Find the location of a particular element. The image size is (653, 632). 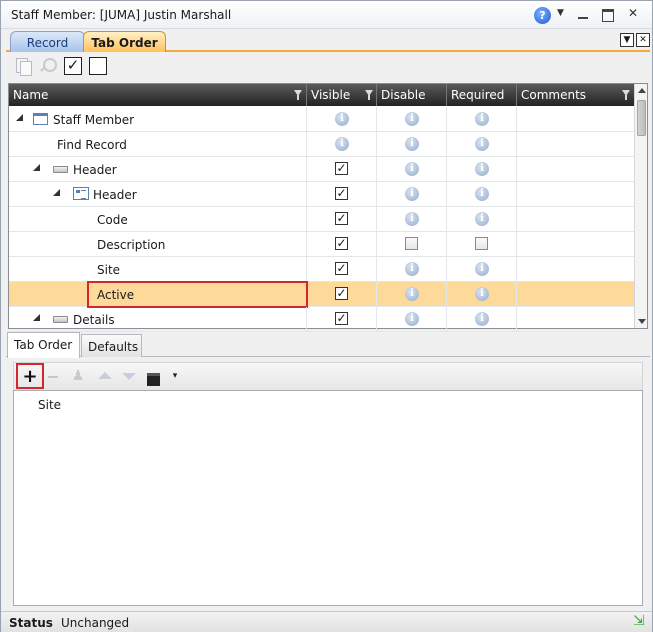

cell-name: Details is located at coordinates (158, 319).